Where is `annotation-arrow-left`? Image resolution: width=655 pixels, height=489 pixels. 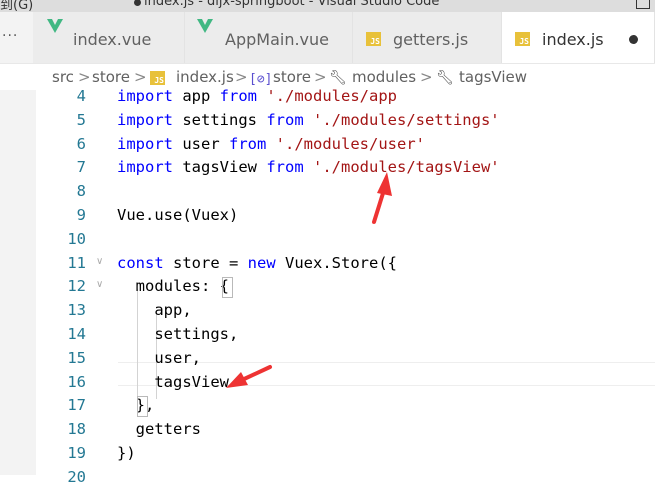 annotation-arrow-left is located at coordinates (249, 376).